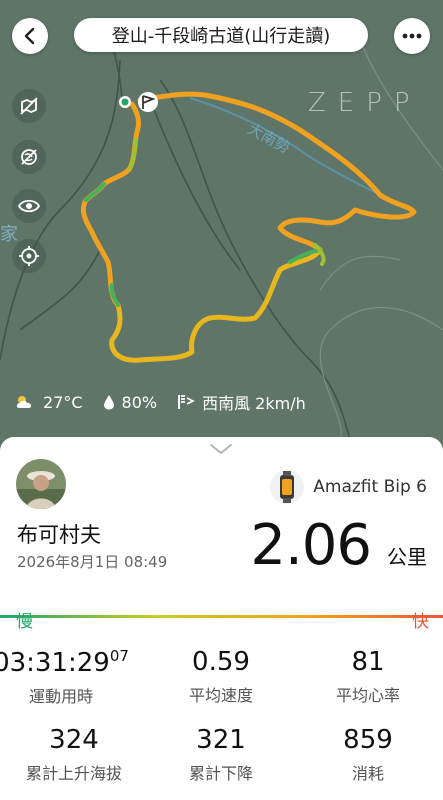 This screenshot has width=443, height=800. I want to click on distance-display: 2.06 公里, so click(338, 545).